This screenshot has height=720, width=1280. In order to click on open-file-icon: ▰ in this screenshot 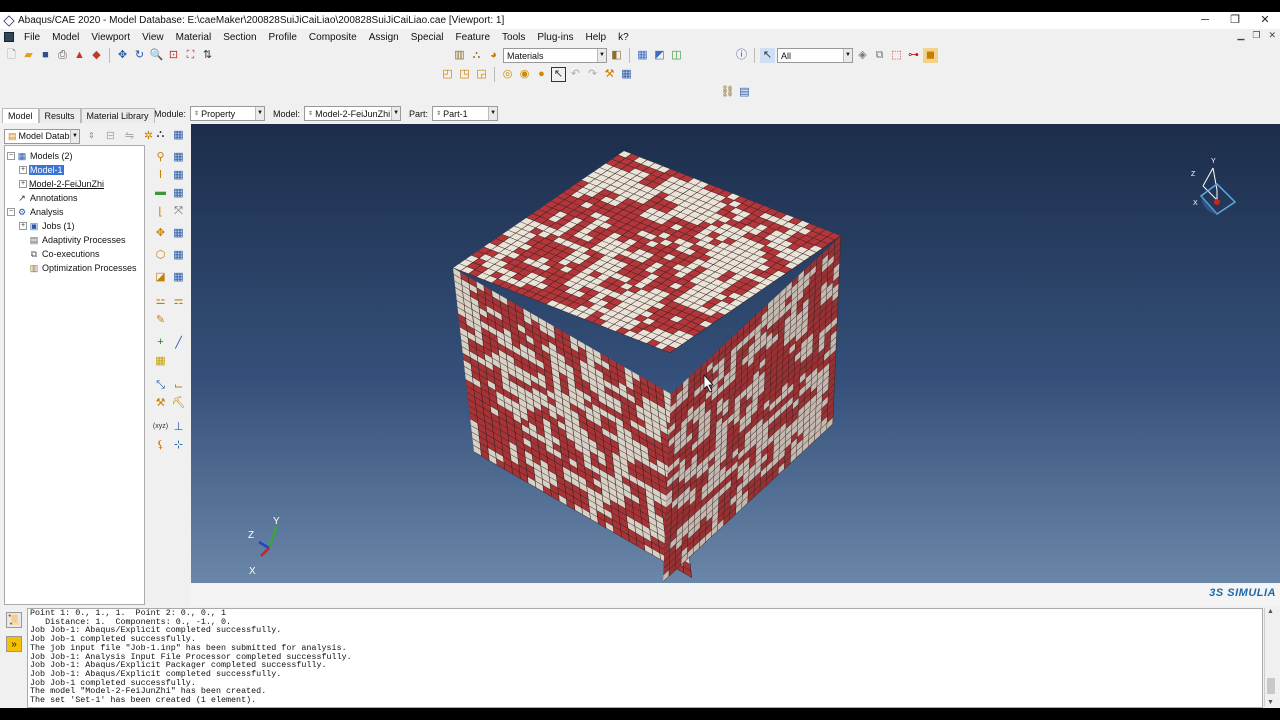, I will do `click(28, 55)`.